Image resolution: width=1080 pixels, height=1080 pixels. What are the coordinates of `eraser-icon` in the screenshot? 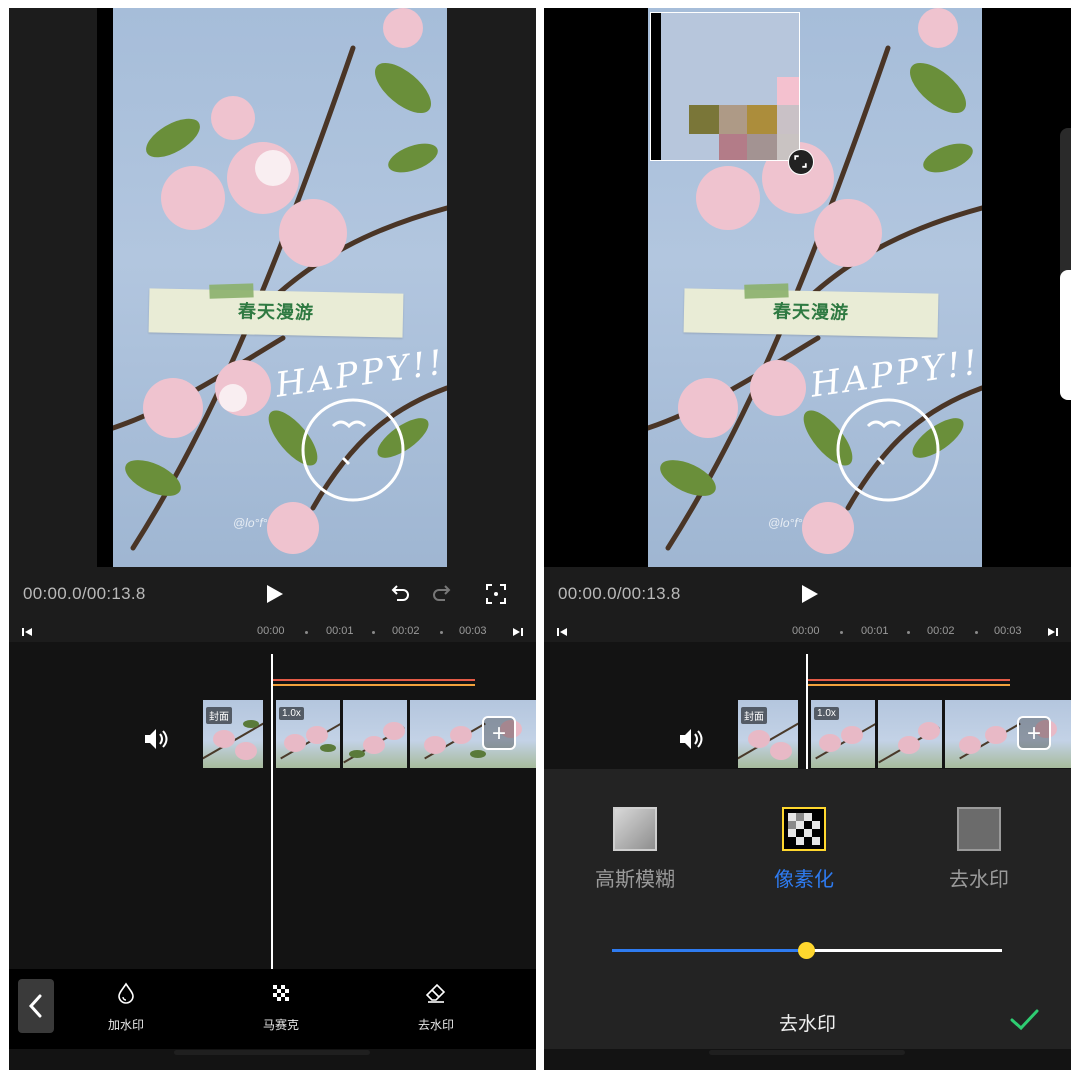 It's located at (435, 993).